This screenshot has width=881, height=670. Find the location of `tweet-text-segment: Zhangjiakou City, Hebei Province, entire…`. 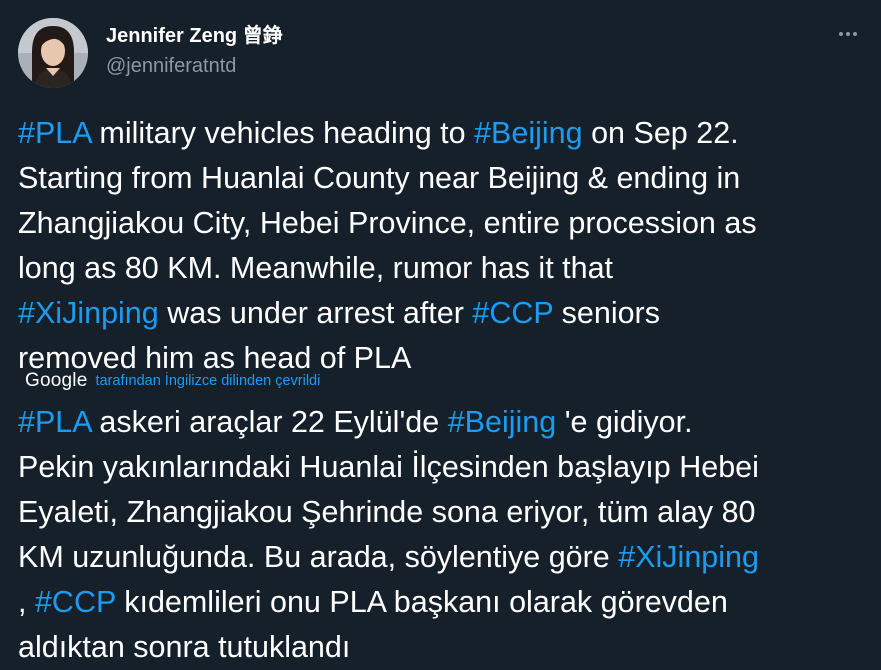

tweet-text-segment: Zhangjiakou City, Hebei Province, entire… is located at coordinates (387, 223).